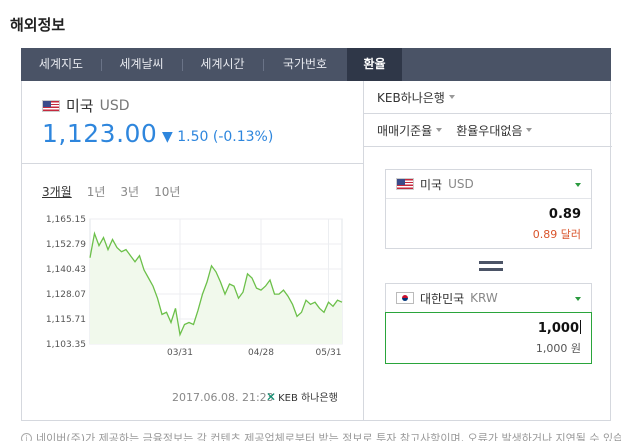 The width and height of the screenshot is (621, 441). I want to click on rate-change: ▼ 1.50 (-0.13%), so click(217, 137).